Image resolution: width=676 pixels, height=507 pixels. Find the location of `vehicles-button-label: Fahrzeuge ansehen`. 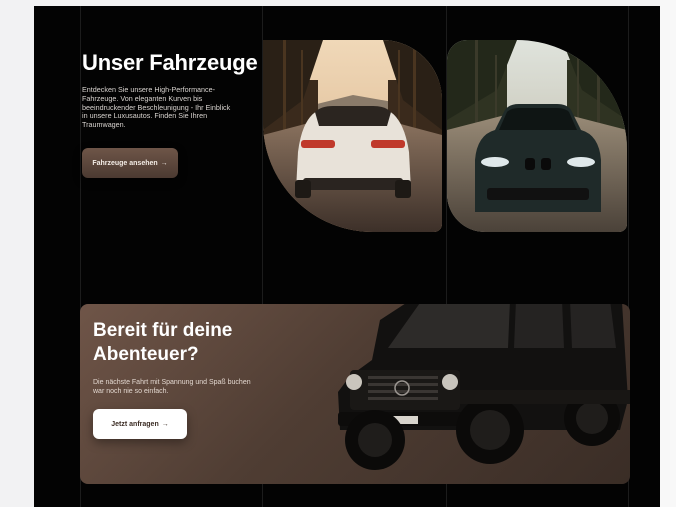

vehicles-button-label: Fahrzeuge ansehen is located at coordinates (125, 163).